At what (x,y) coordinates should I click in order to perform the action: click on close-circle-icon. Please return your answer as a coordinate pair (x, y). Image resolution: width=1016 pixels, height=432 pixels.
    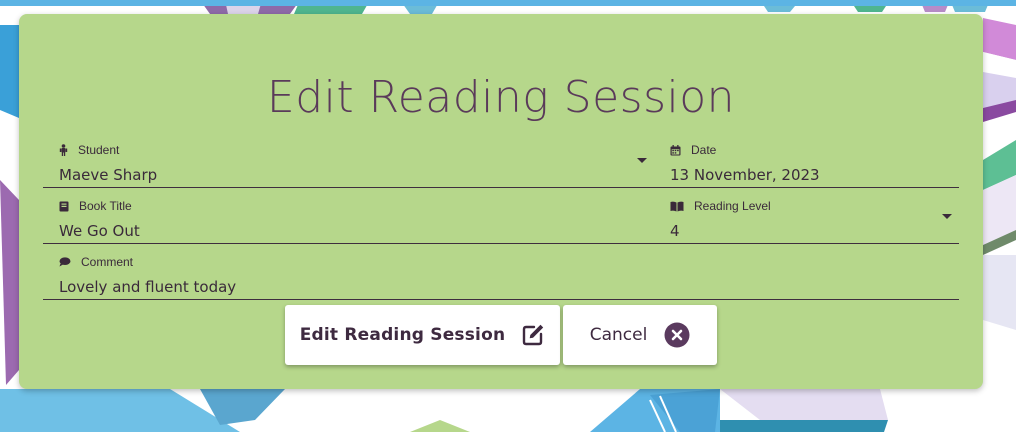
    Looking at the image, I should click on (677, 335).